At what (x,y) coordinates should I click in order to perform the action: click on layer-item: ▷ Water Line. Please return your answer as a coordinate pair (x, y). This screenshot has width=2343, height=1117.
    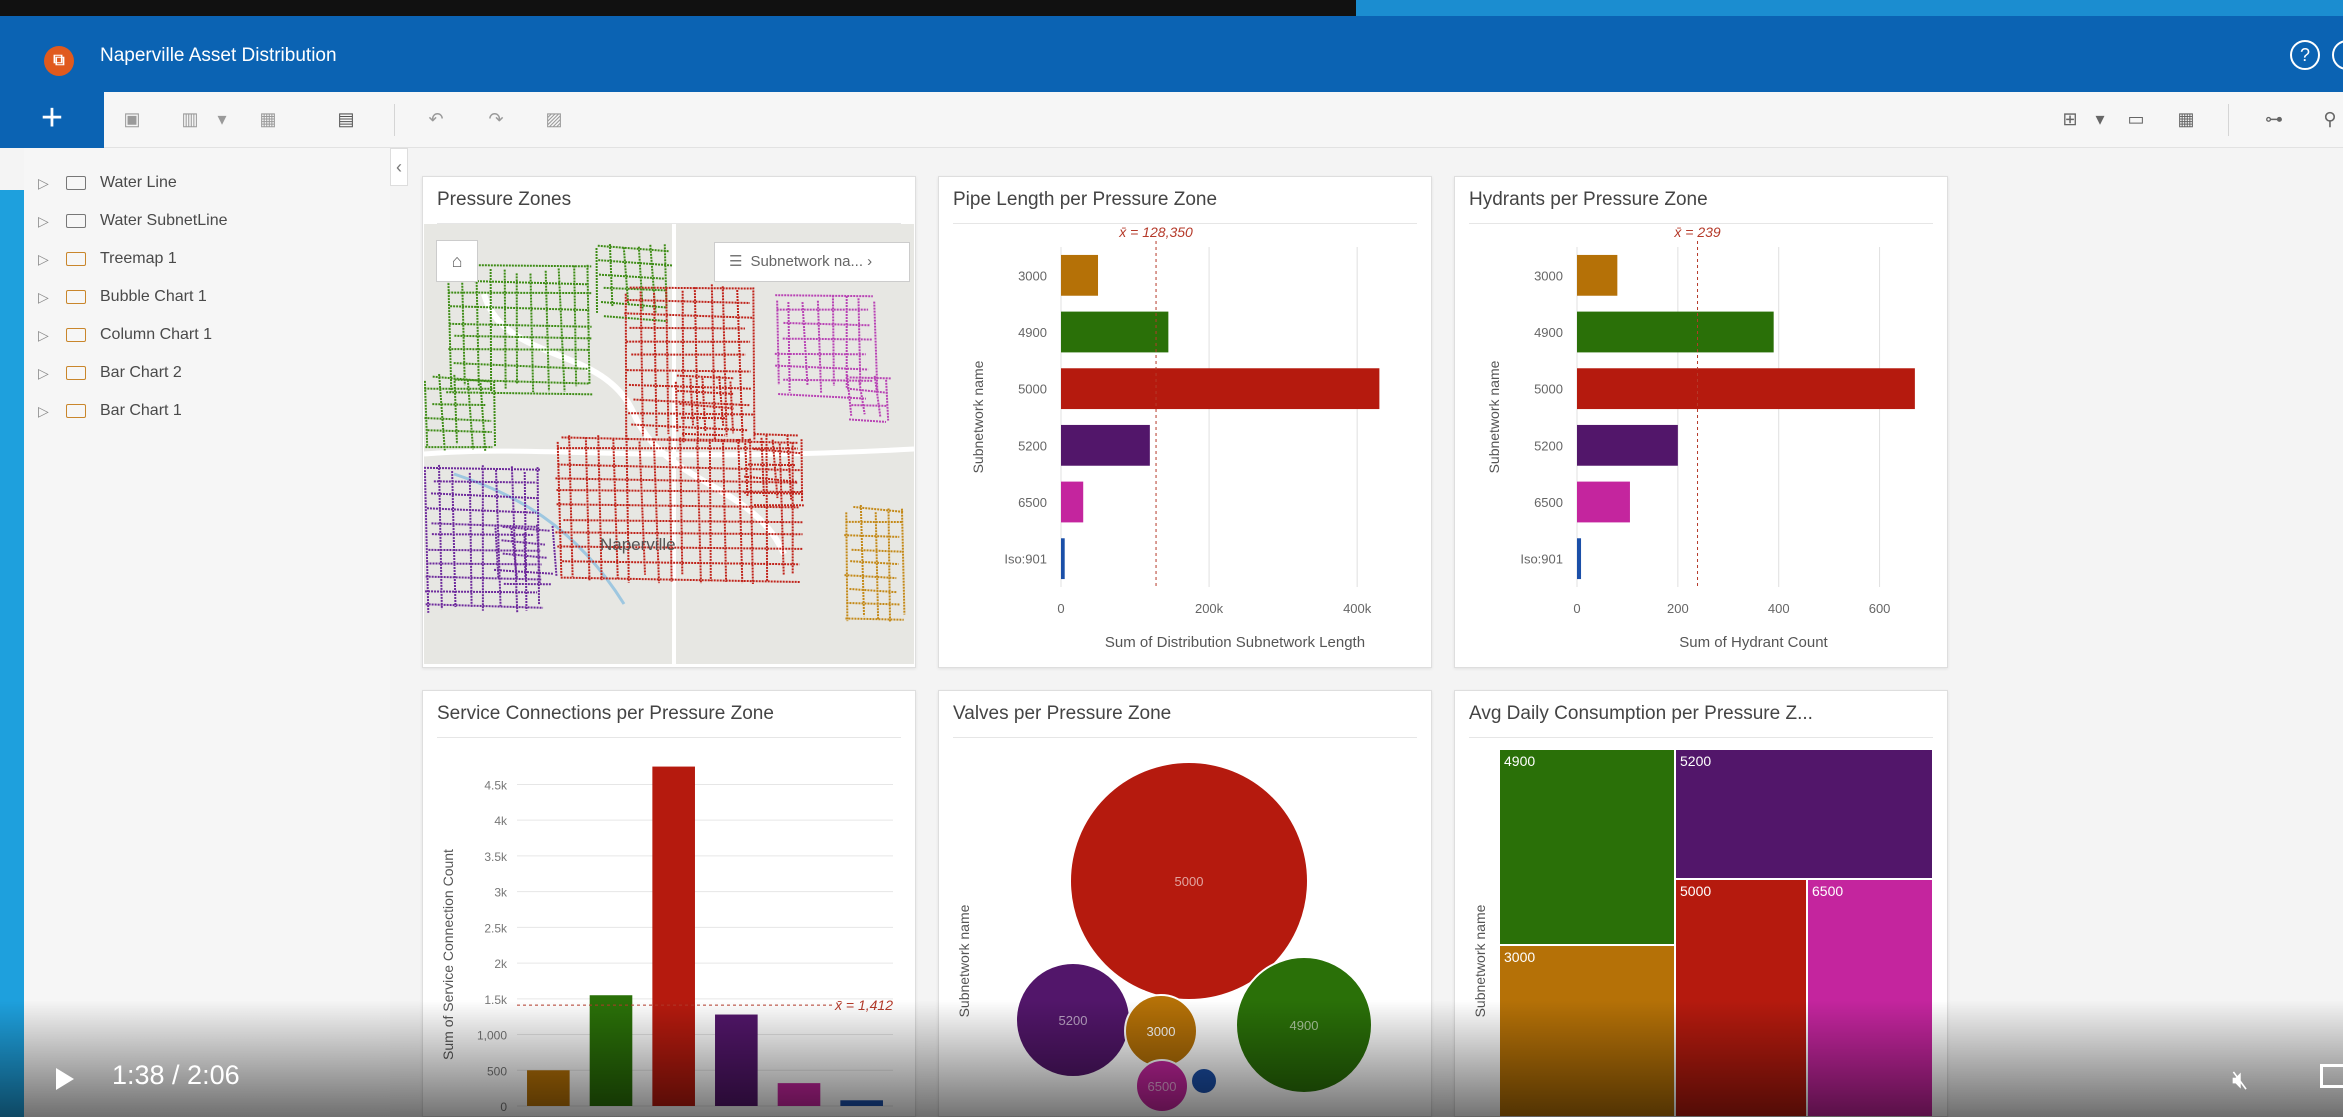
    Looking at the image, I should click on (107, 183).